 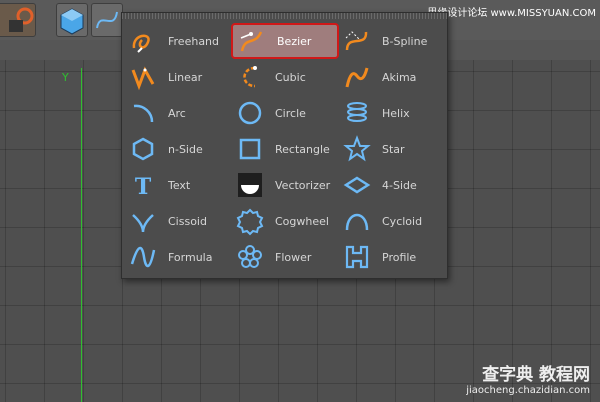 What do you see at coordinates (107, 20) in the screenshot?
I see `spline-tools-button` at bounding box center [107, 20].